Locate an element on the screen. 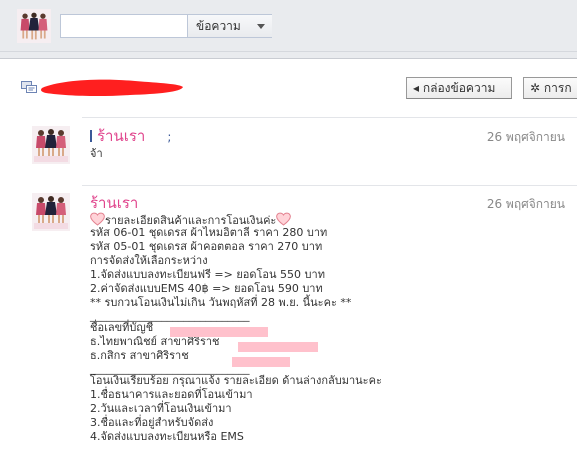  page-avatar-thumbnail is located at coordinates (34, 26).